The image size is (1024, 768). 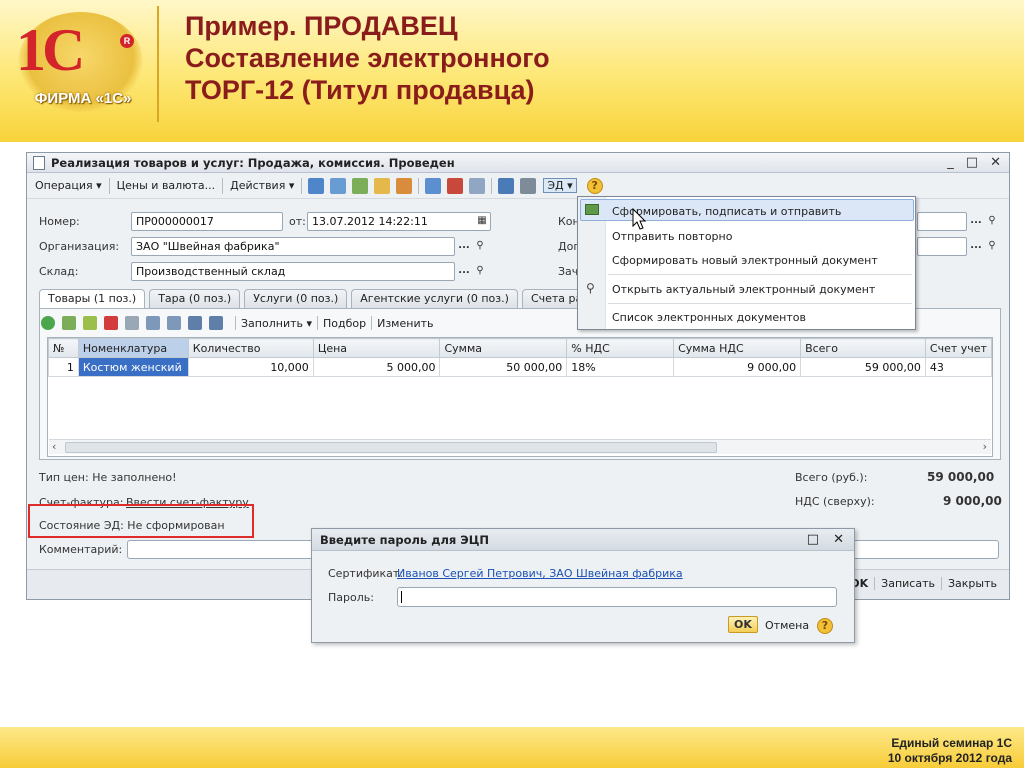 What do you see at coordinates (942, 221) in the screenshot?
I see `contractor-field` at bounding box center [942, 221].